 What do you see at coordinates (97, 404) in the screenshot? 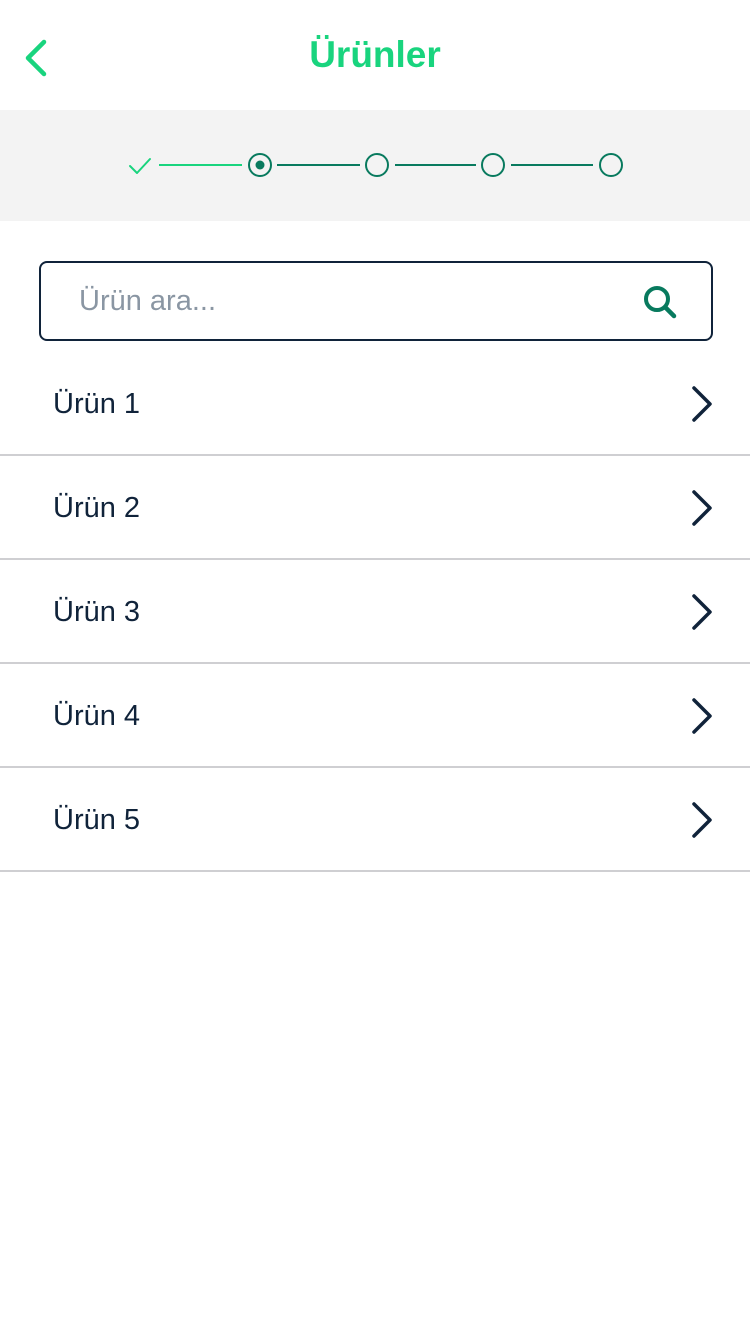
I see `list-item-label: Ürün 1` at bounding box center [97, 404].